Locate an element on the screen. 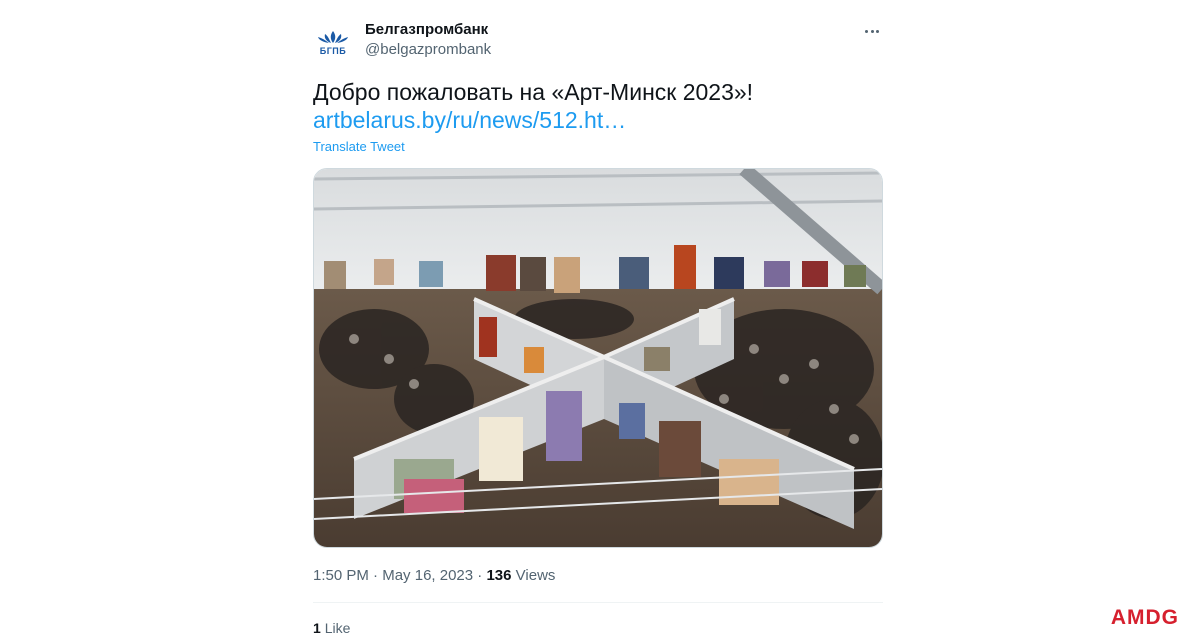 This screenshot has width=1200, height=644. tweet-meta: 1:50 PM · May 16, 2023 · 136 Views is located at coordinates (598, 576).